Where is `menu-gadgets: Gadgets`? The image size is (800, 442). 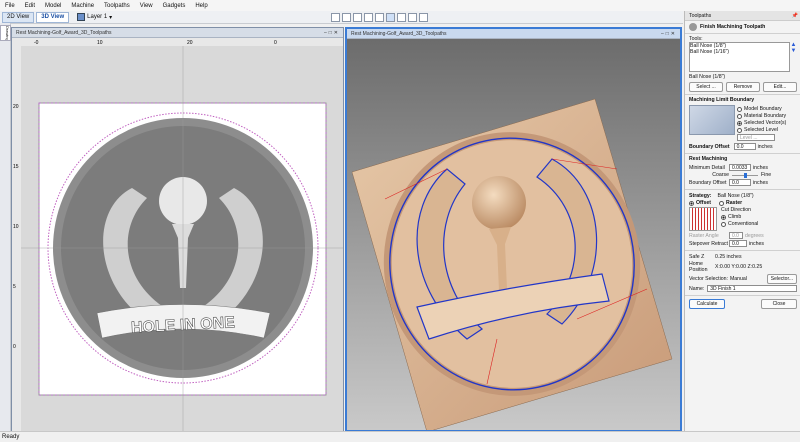 menu-gadgets: Gadgets is located at coordinates (174, 6).